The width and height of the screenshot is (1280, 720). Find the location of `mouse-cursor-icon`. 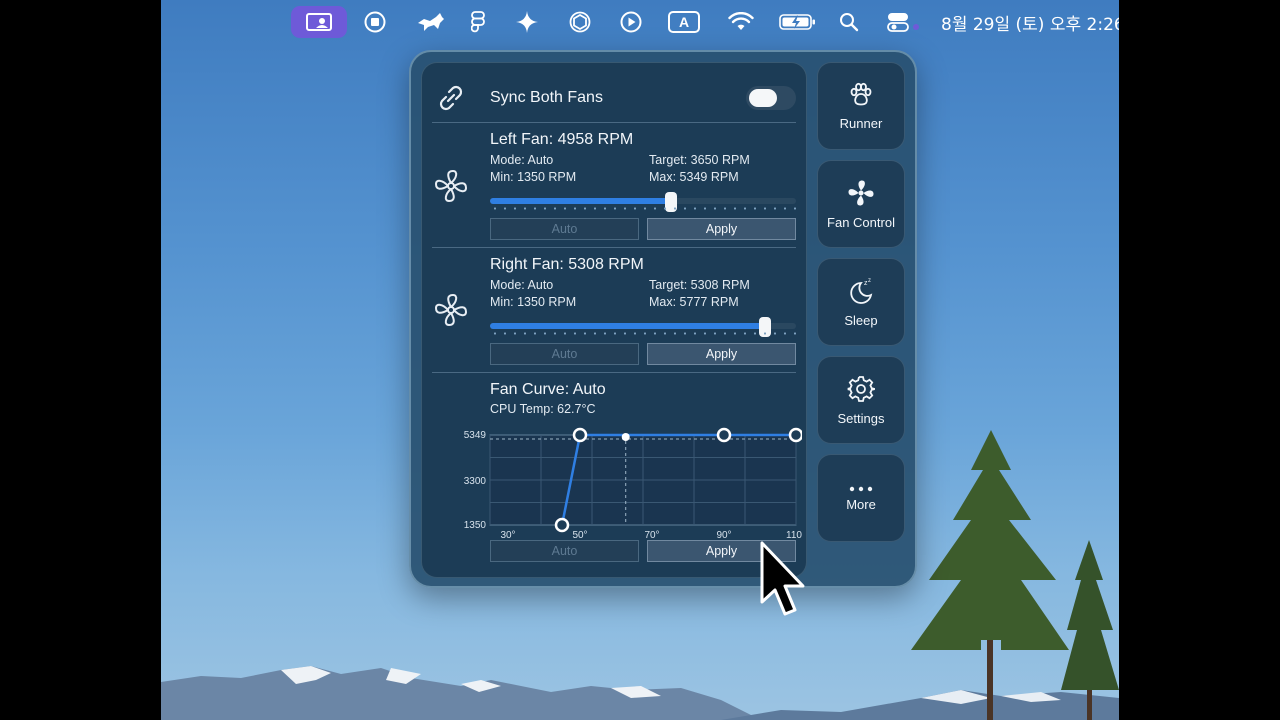

mouse-cursor-icon is located at coordinates (782, 578).